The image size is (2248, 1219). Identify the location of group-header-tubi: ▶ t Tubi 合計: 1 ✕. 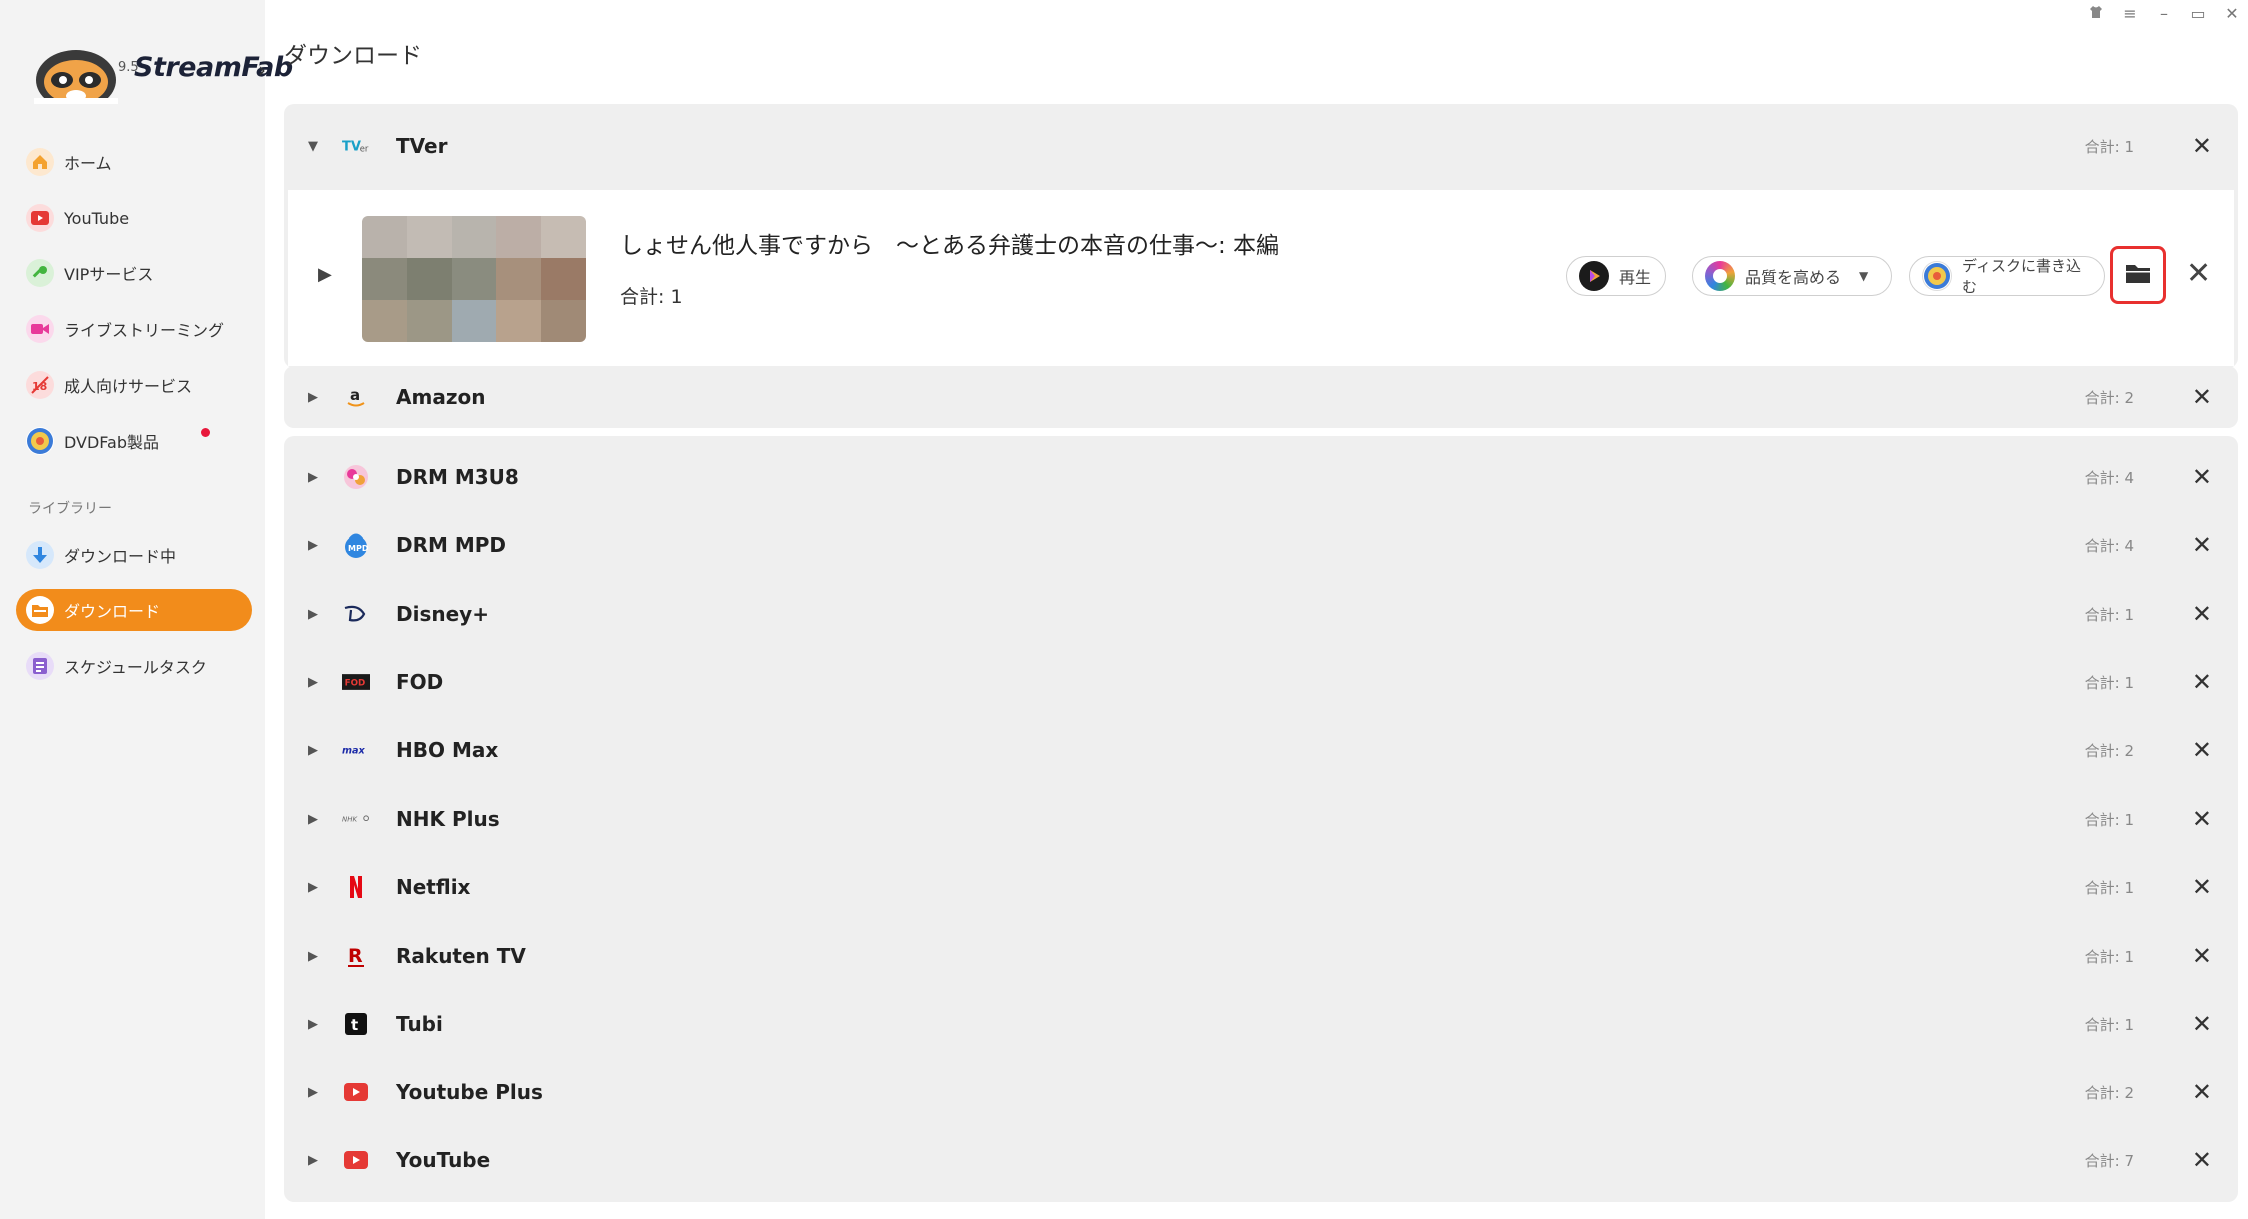
(1261, 1024).